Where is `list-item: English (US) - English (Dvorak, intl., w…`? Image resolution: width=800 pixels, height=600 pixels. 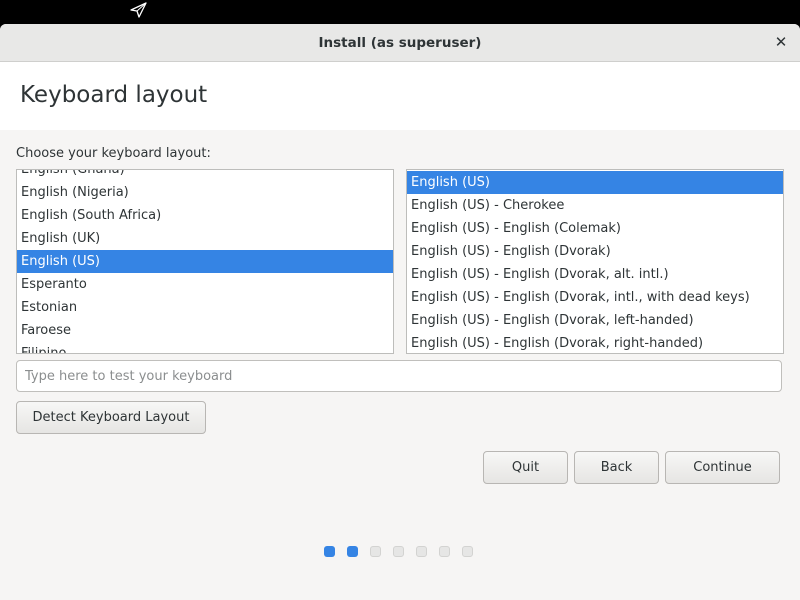
list-item: English (US) - English (Dvorak, intl., w… is located at coordinates (595, 297).